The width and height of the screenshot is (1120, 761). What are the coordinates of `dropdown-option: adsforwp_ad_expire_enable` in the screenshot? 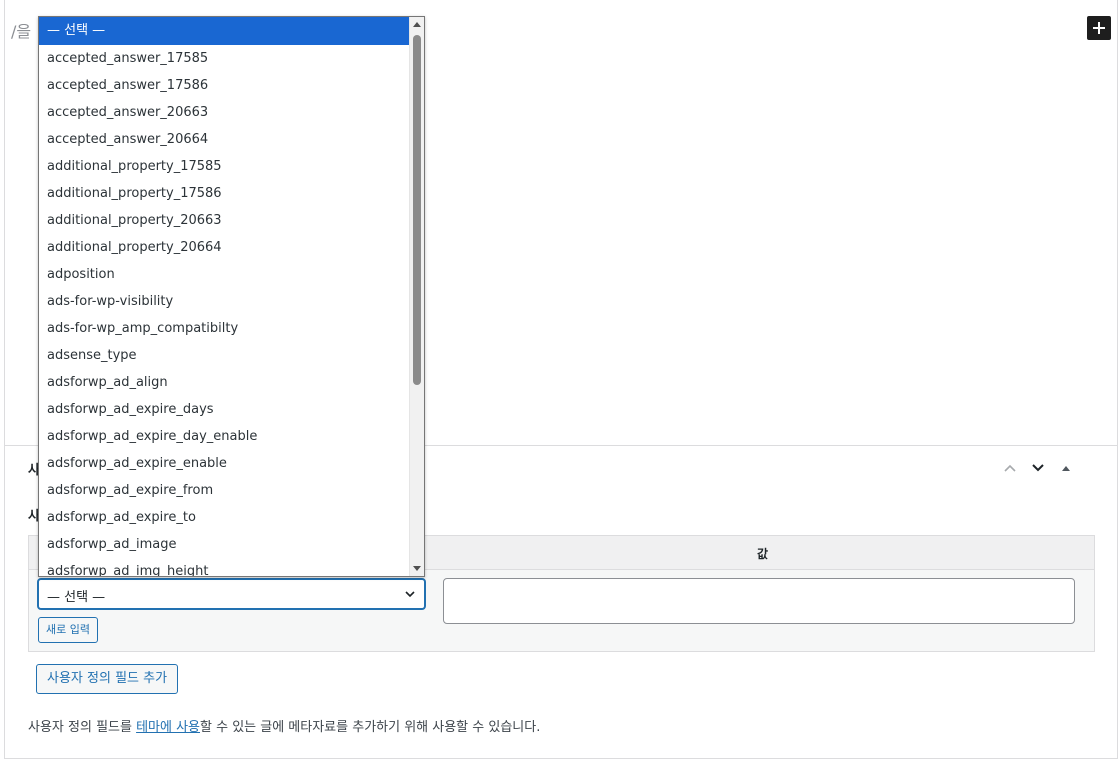 It's located at (224, 463).